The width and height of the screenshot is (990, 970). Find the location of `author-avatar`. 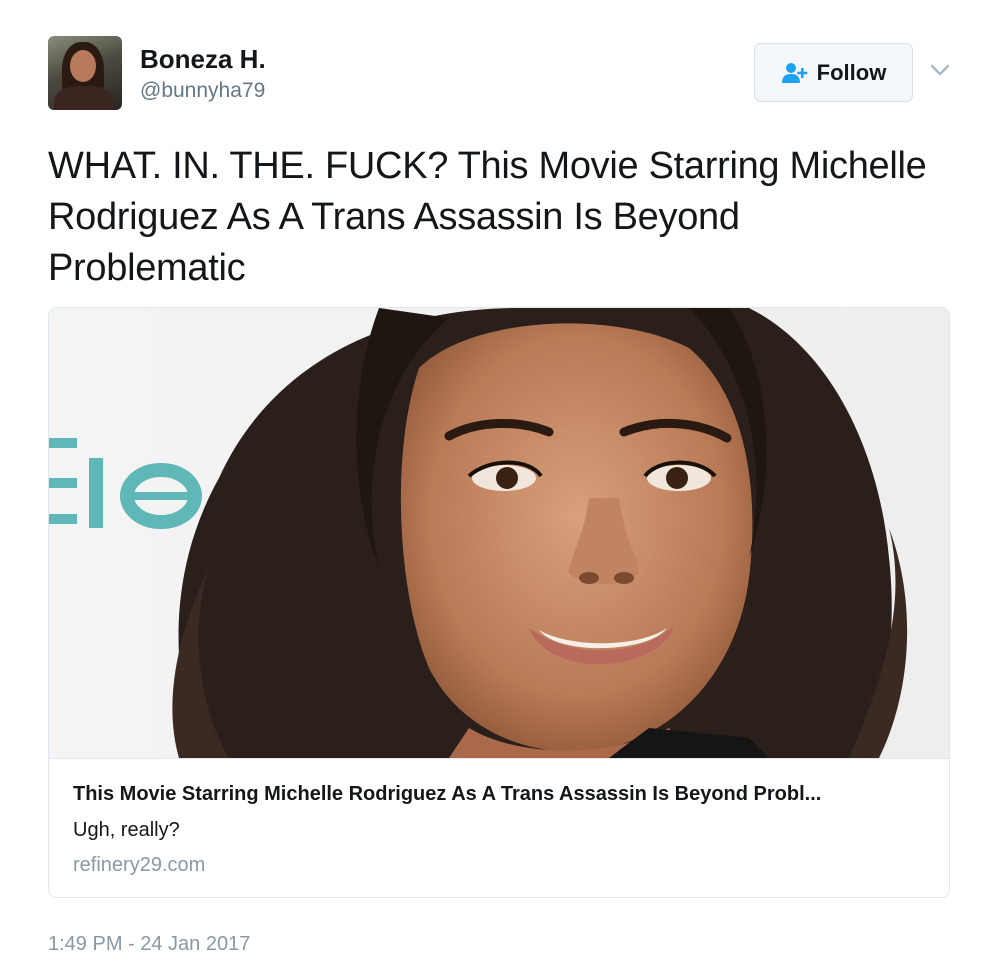

author-avatar is located at coordinates (85, 73).